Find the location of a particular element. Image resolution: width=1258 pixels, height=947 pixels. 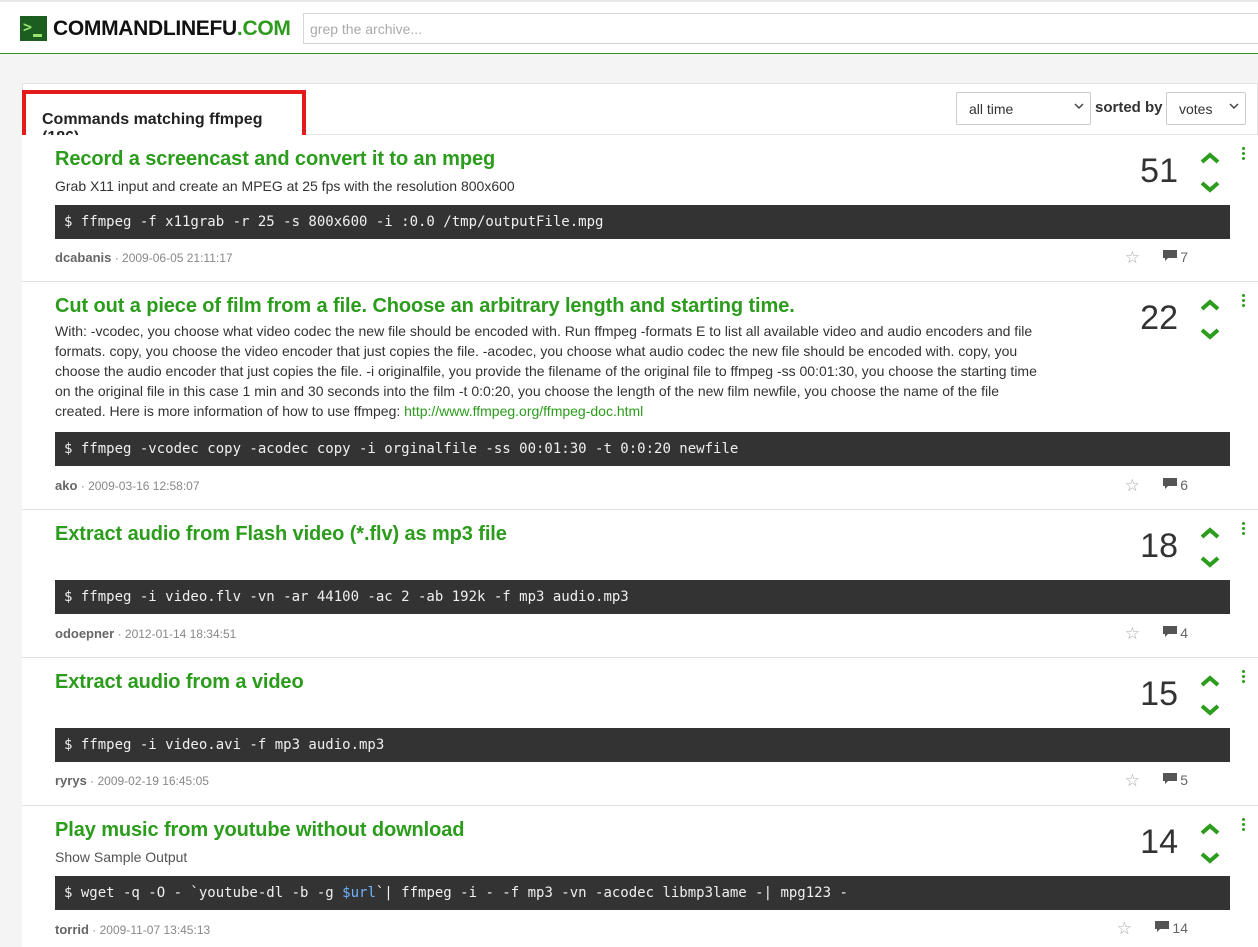

top-bar: > COMMANDLINEFU.COM is located at coordinates (629, 27).